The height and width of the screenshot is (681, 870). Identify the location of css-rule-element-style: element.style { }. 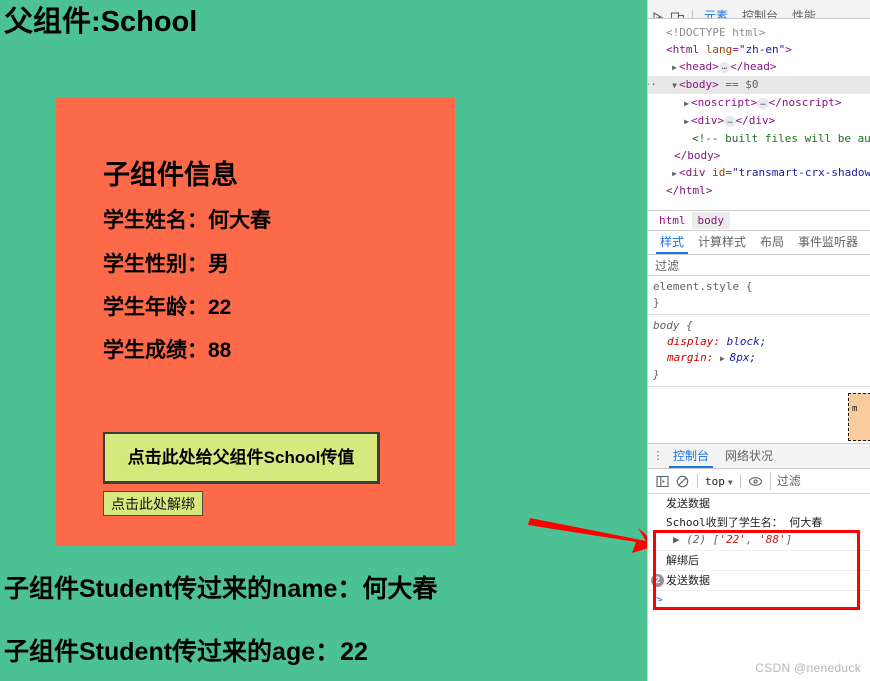
(759, 295).